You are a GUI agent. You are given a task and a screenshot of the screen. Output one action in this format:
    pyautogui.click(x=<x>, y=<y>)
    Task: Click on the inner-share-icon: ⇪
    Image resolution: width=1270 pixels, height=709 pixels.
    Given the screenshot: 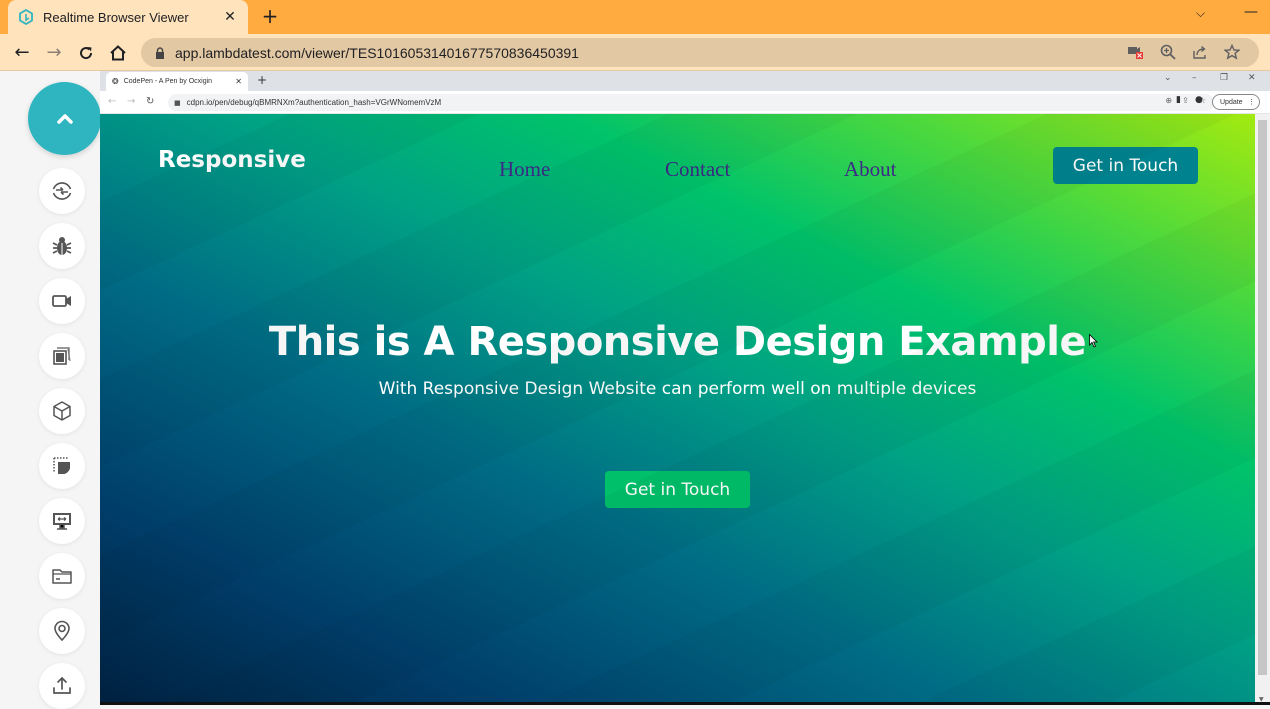 What is the action you would take?
    pyautogui.click(x=1185, y=100)
    